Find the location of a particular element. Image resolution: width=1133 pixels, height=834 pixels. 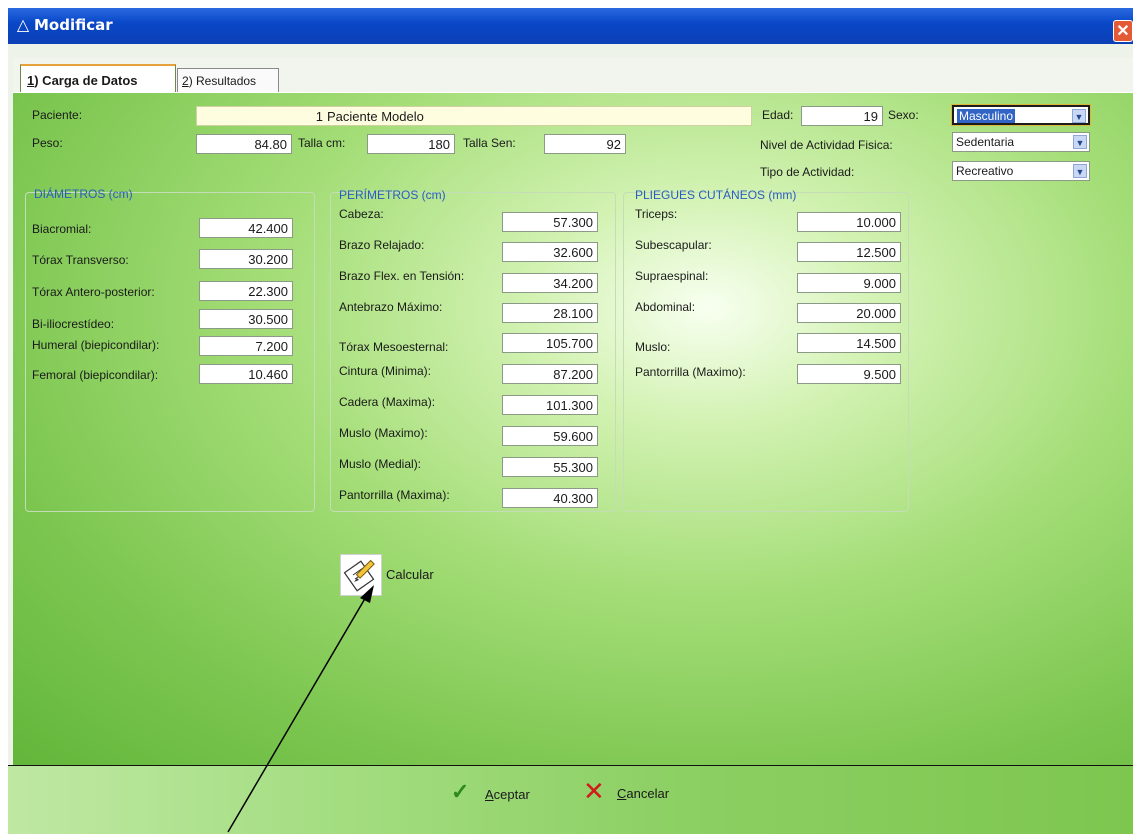

title-bar: △ Modificar ✕ is located at coordinates (570, 26).